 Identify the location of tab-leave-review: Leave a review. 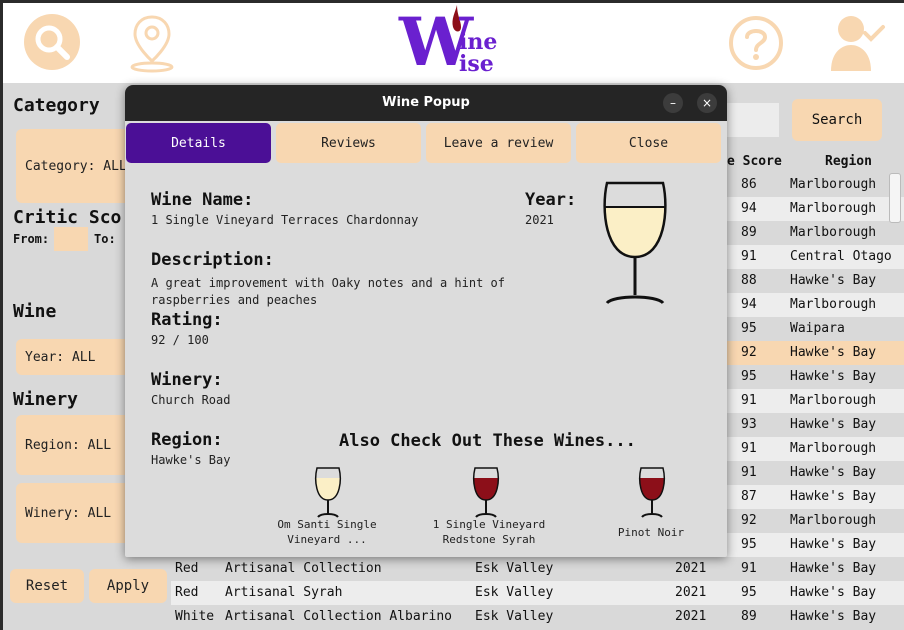
(498, 143).